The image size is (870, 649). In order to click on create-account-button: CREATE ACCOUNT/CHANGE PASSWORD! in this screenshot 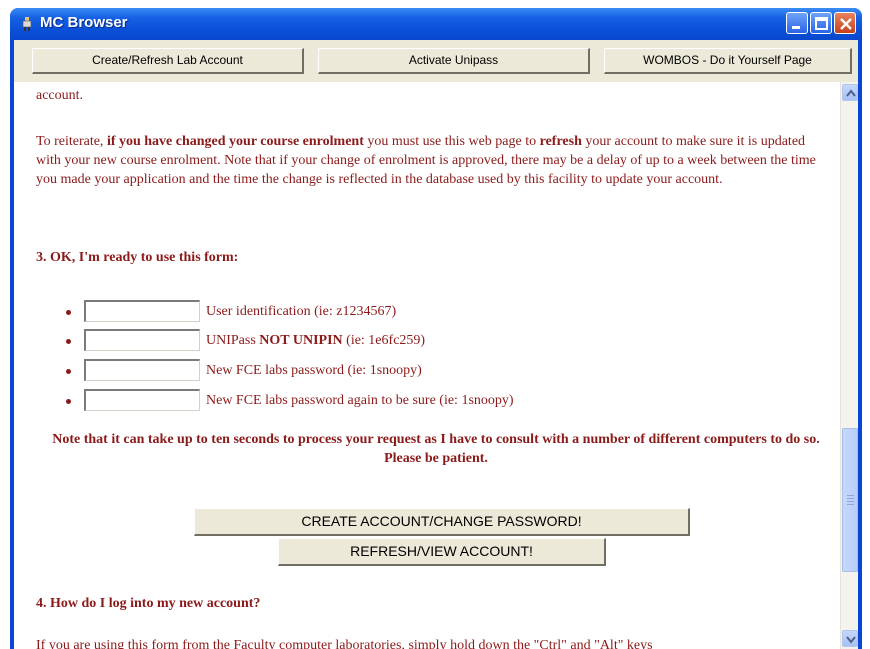, I will do `click(442, 522)`.